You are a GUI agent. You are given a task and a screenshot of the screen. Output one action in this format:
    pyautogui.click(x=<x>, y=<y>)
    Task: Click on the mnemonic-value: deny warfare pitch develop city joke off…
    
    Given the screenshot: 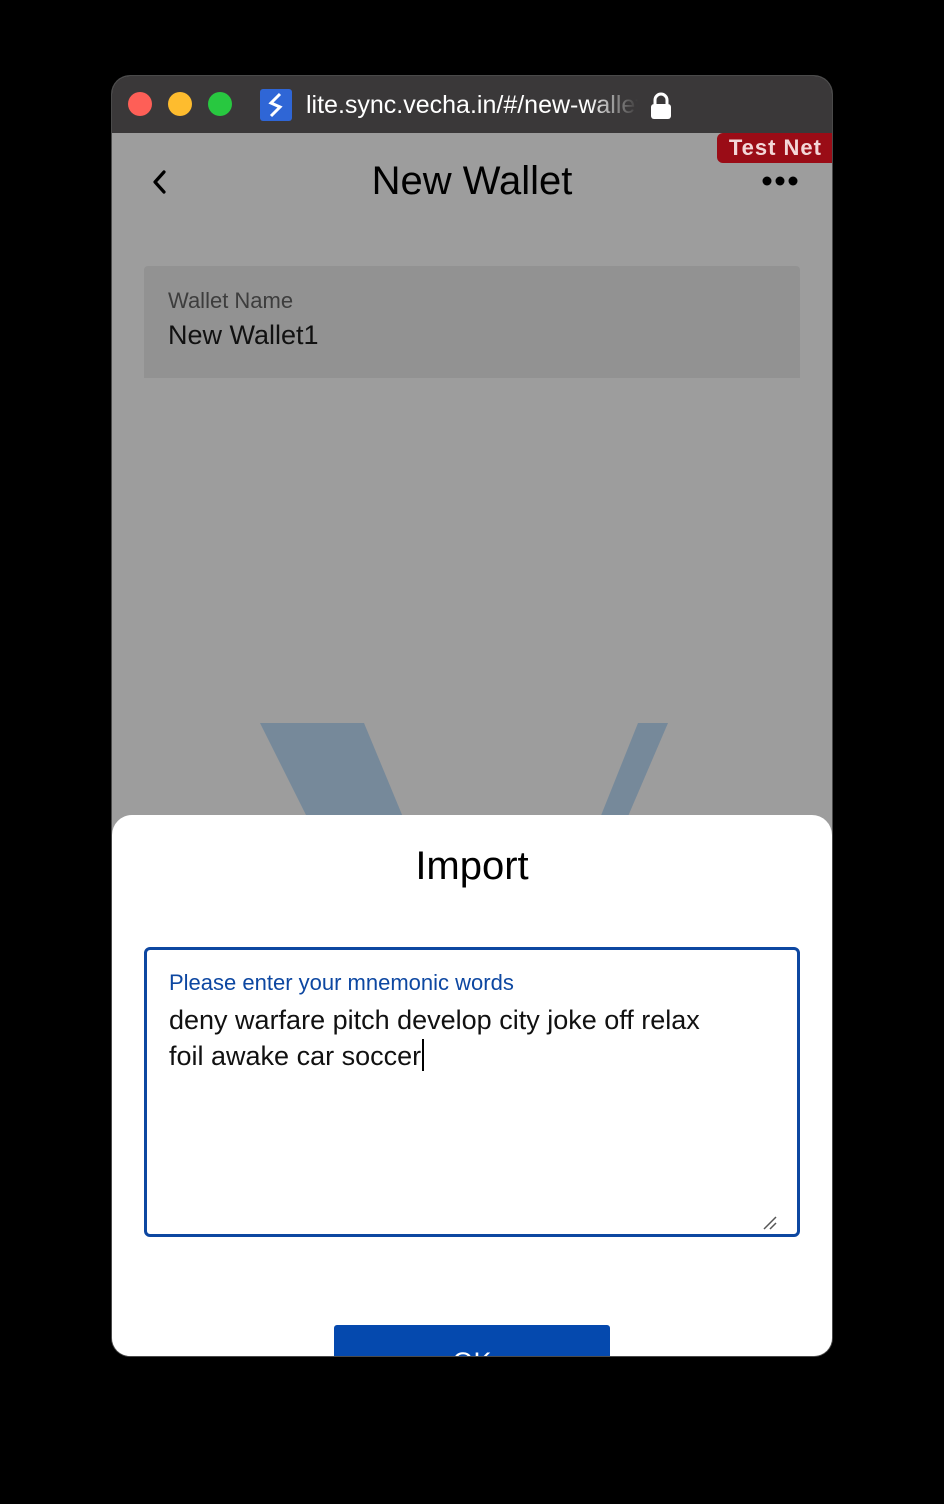 What is the action you would take?
    pyautogui.click(x=434, y=1038)
    